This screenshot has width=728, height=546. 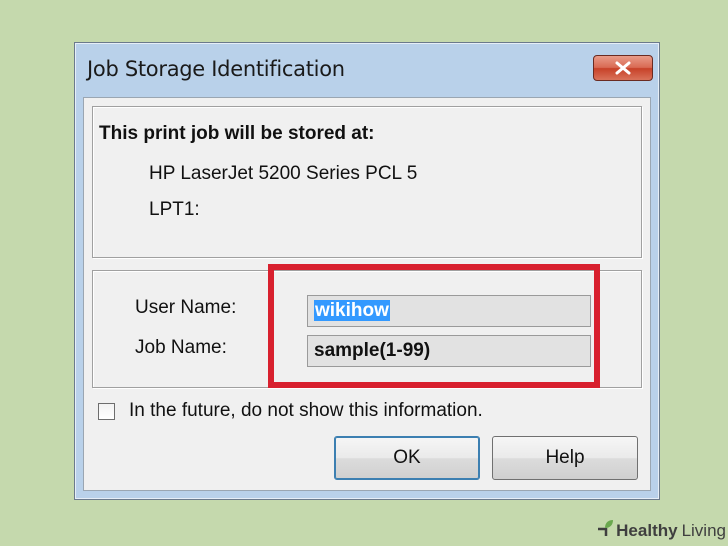 I want to click on dialog-title: Job Storage Identification, so click(x=216, y=69).